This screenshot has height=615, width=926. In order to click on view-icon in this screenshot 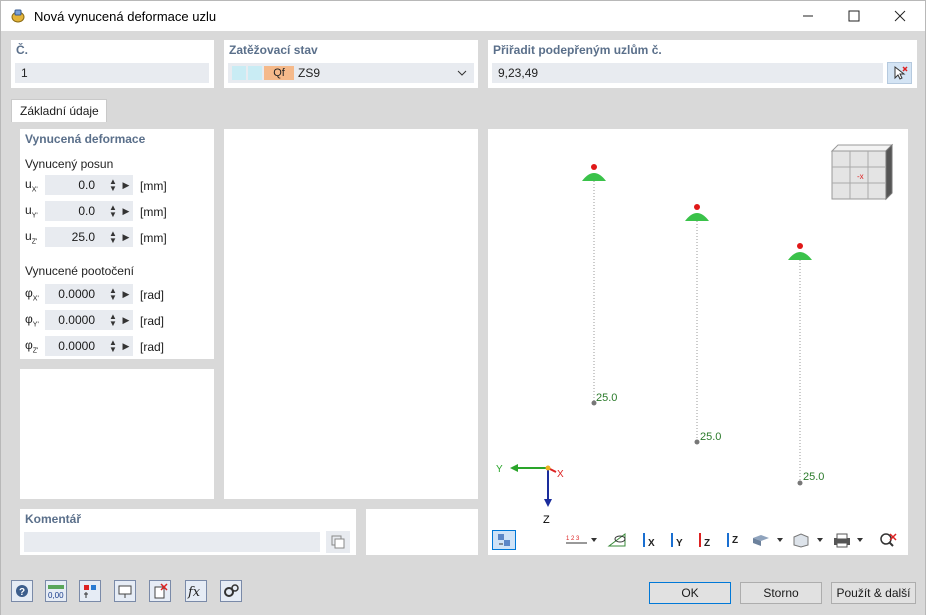, I will do `click(125, 591)`.